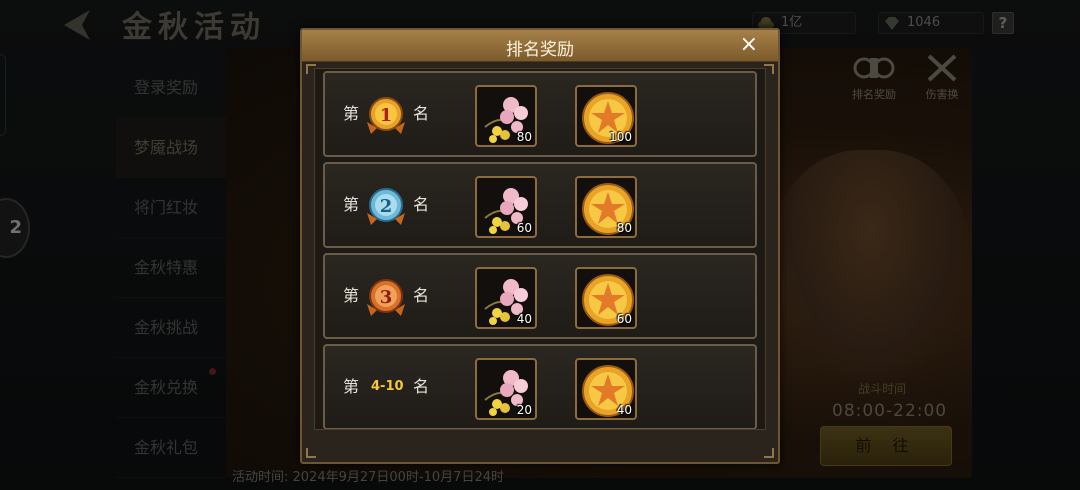 This screenshot has width=1080, height=490. I want to click on bronze-medal-icon: 3, so click(386, 297).